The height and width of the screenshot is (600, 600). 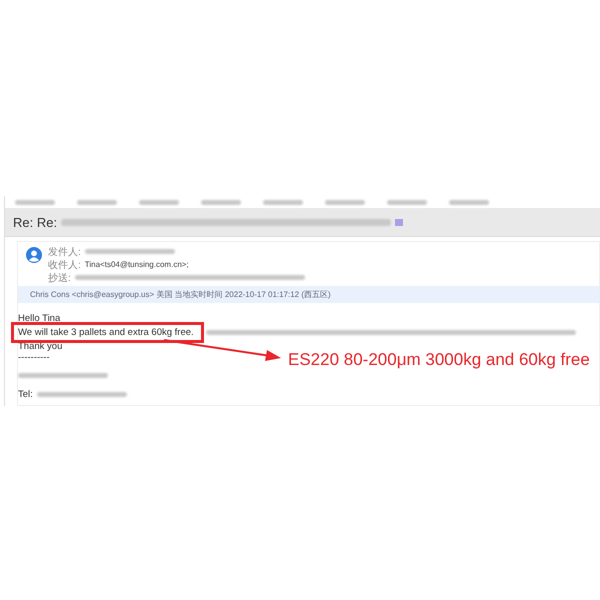 What do you see at coordinates (34, 255) in the screenshot?
I see `avatar-icon` at bounding box center [34, 255].